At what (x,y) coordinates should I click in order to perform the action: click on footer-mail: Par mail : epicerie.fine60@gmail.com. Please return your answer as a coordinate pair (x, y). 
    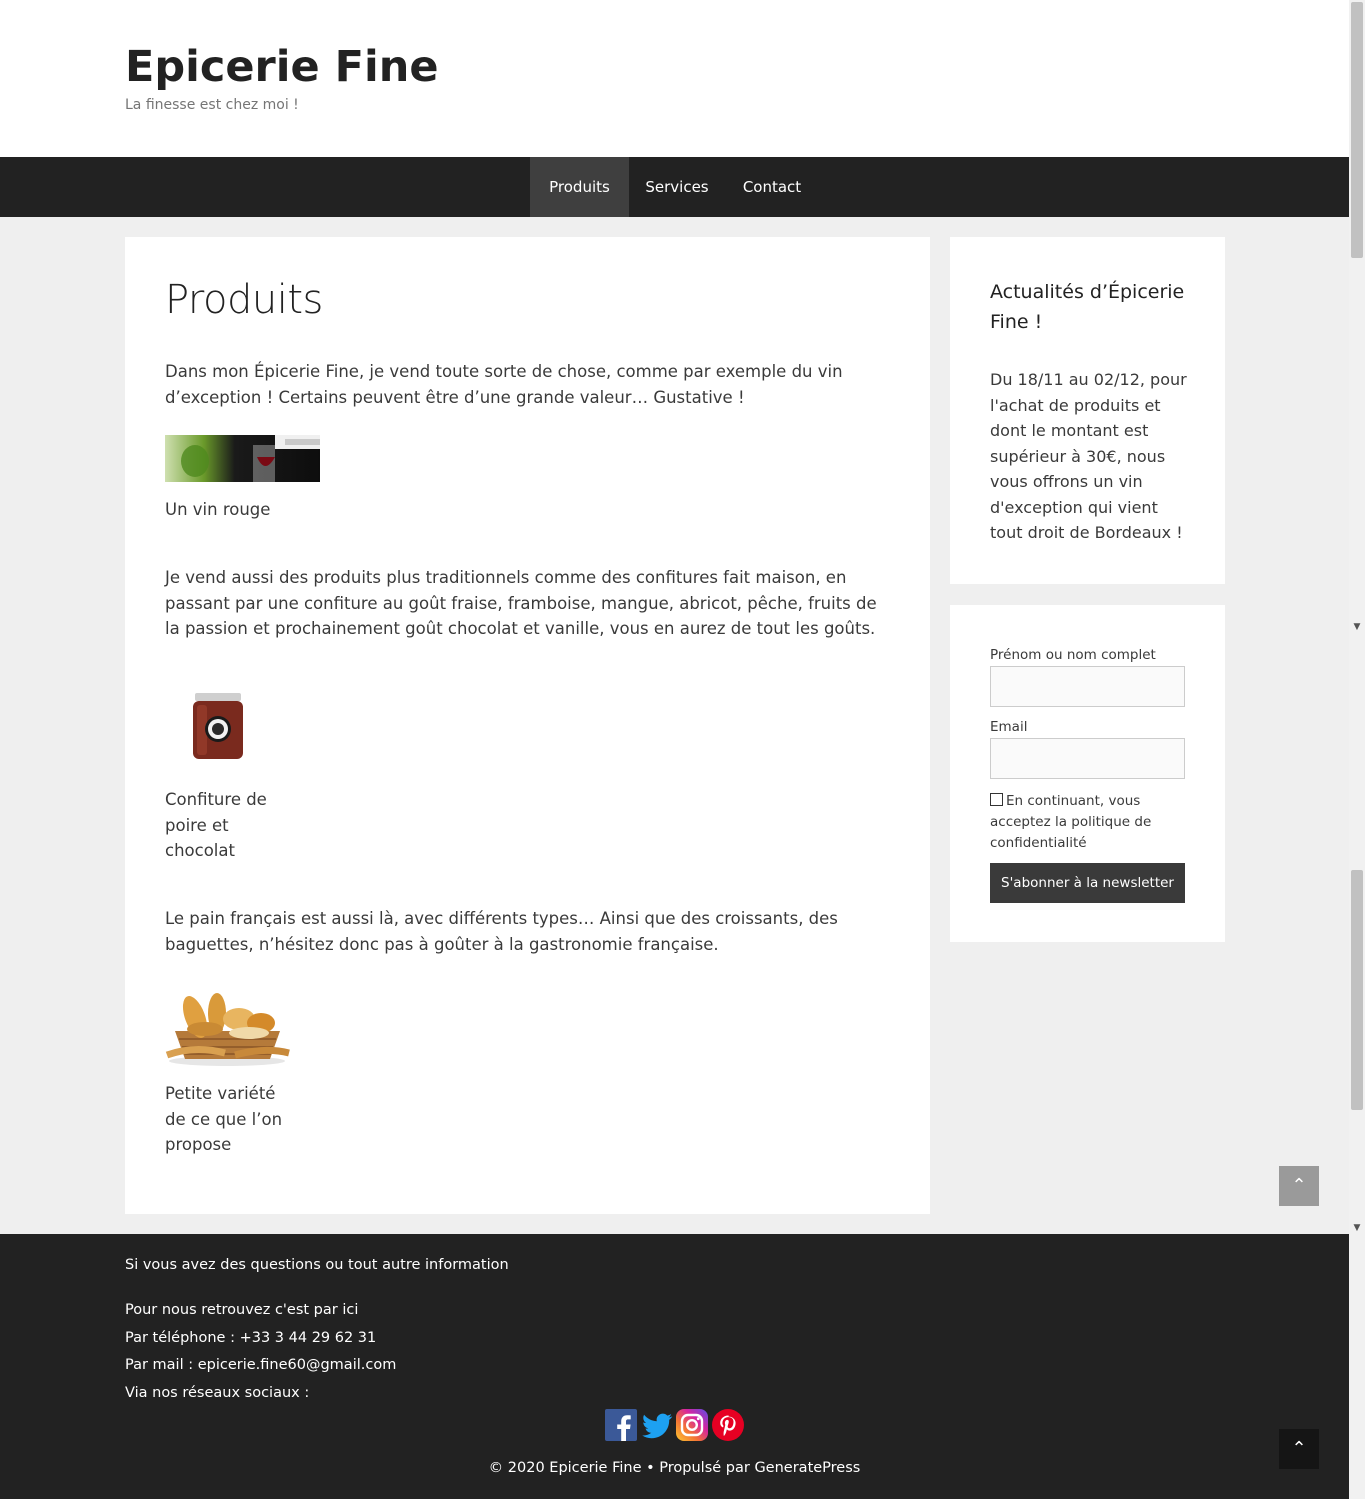
    Looking at the image, I should click on (260, 1365).